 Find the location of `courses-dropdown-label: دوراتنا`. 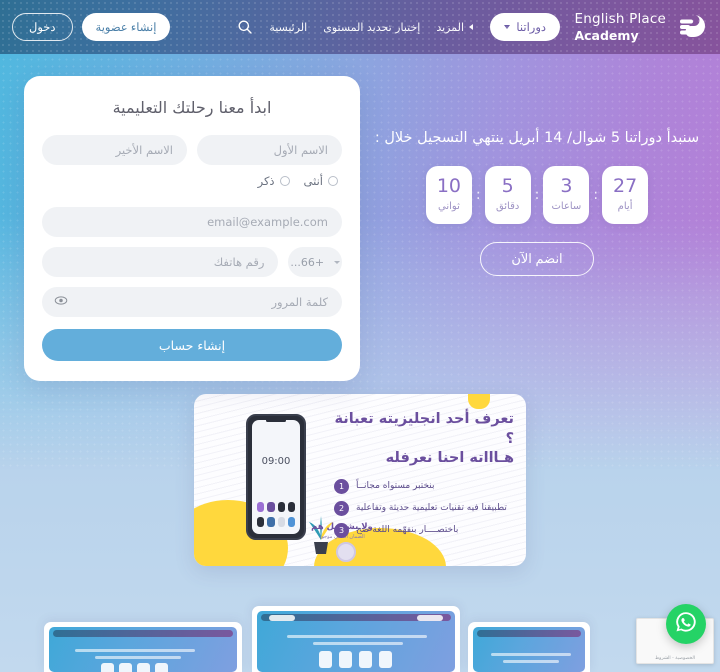

courses-dropdown-label: دوراتنا is located at coordinates (531, 28).